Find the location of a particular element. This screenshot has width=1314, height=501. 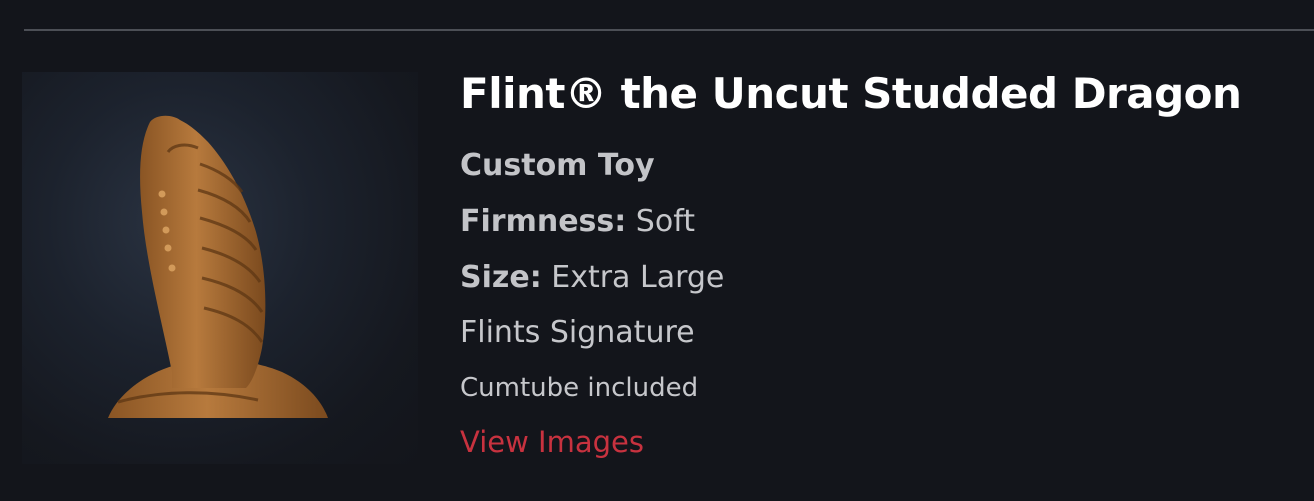

product-photo-icon is located at coordinates (218, 266).